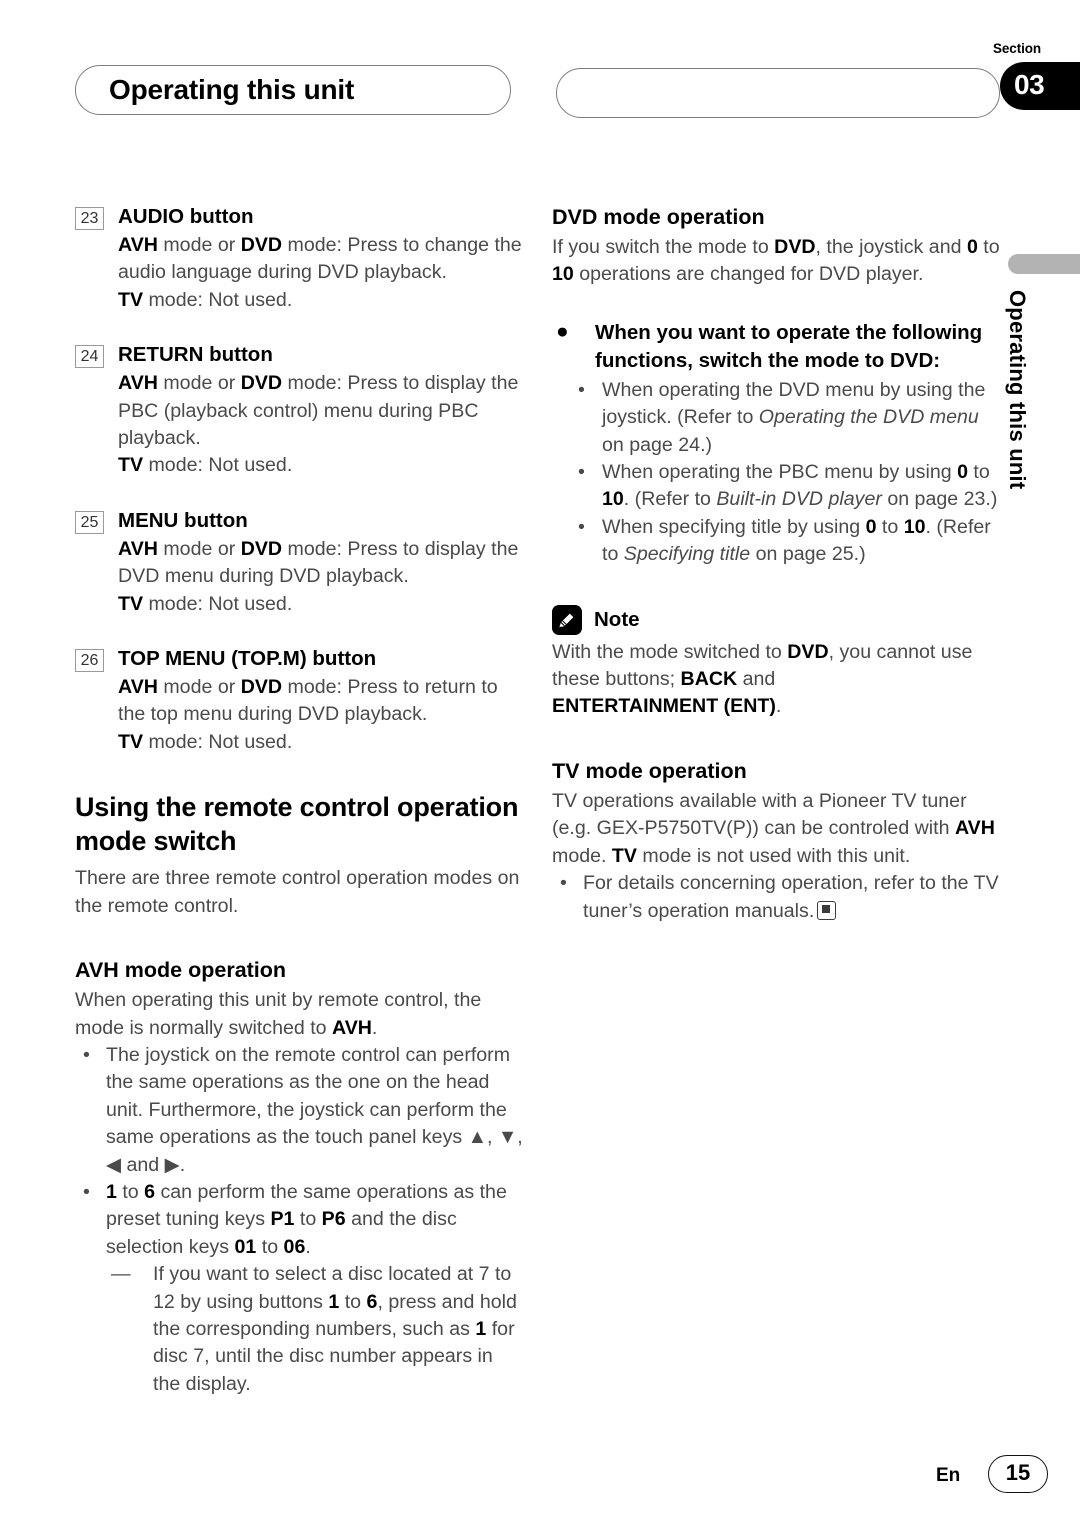 The height and width of the screenshot is (1529, 1080). Describe the element at coordinates (582, 855) in the screenshot. I see `text-run: mode.` at that location.